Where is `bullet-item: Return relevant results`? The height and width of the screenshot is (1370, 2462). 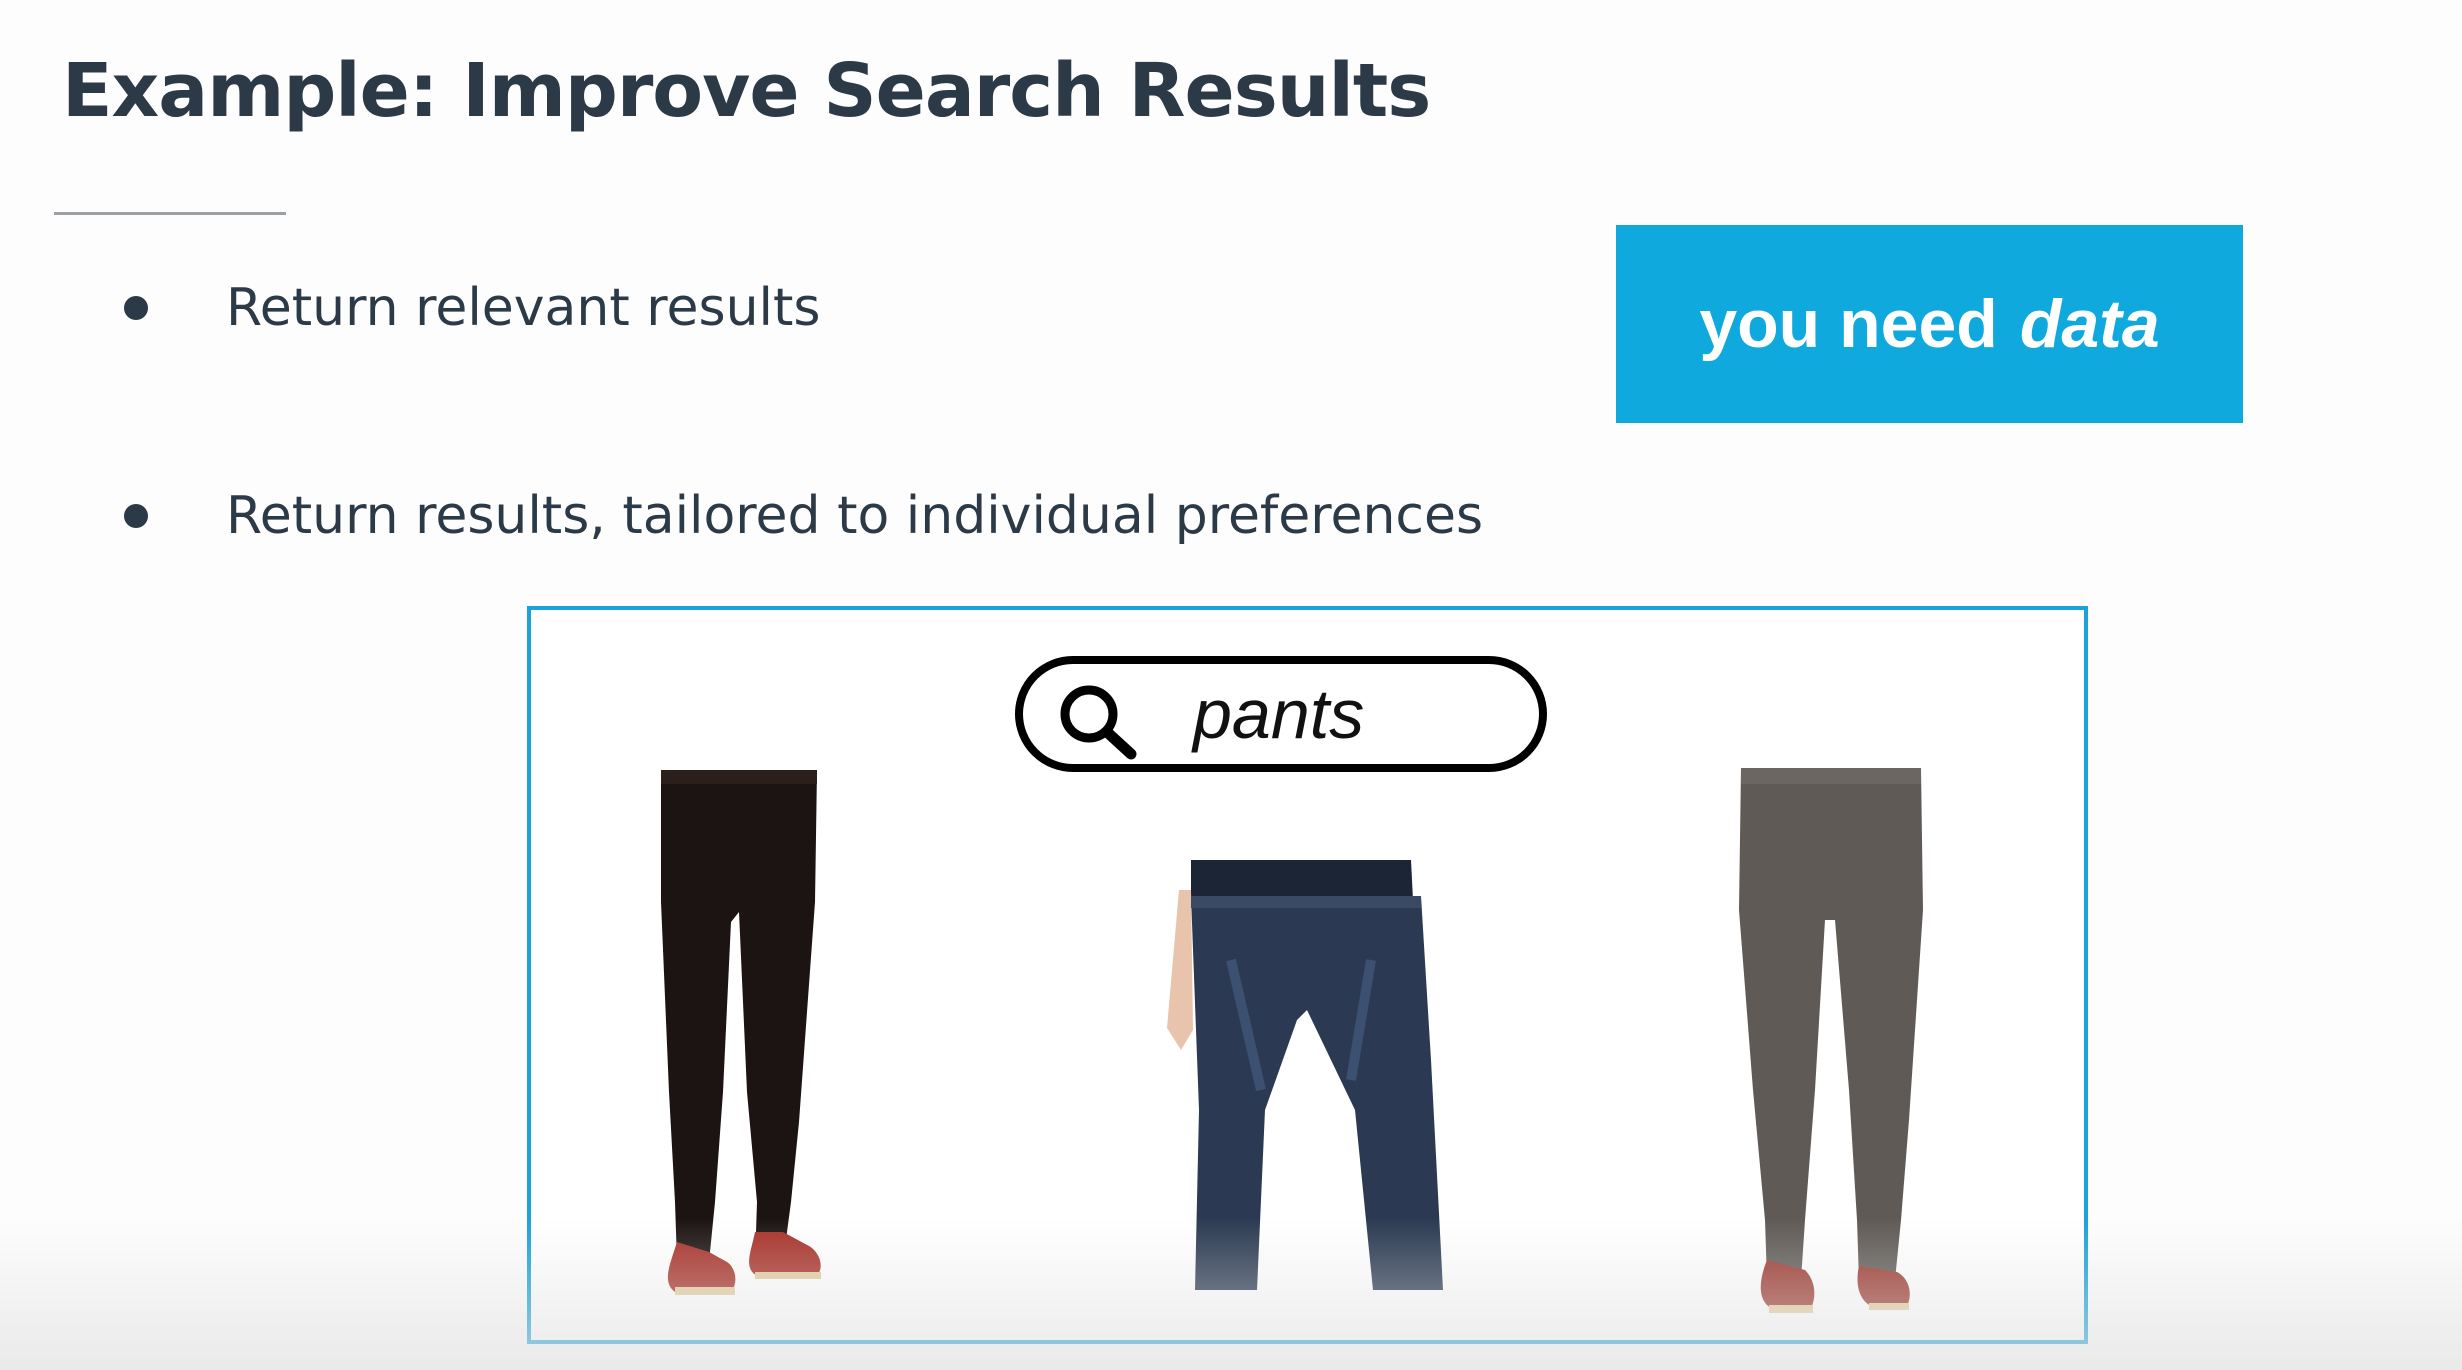 bullet-item: Return relevant results is located at coordinates (472, 308).